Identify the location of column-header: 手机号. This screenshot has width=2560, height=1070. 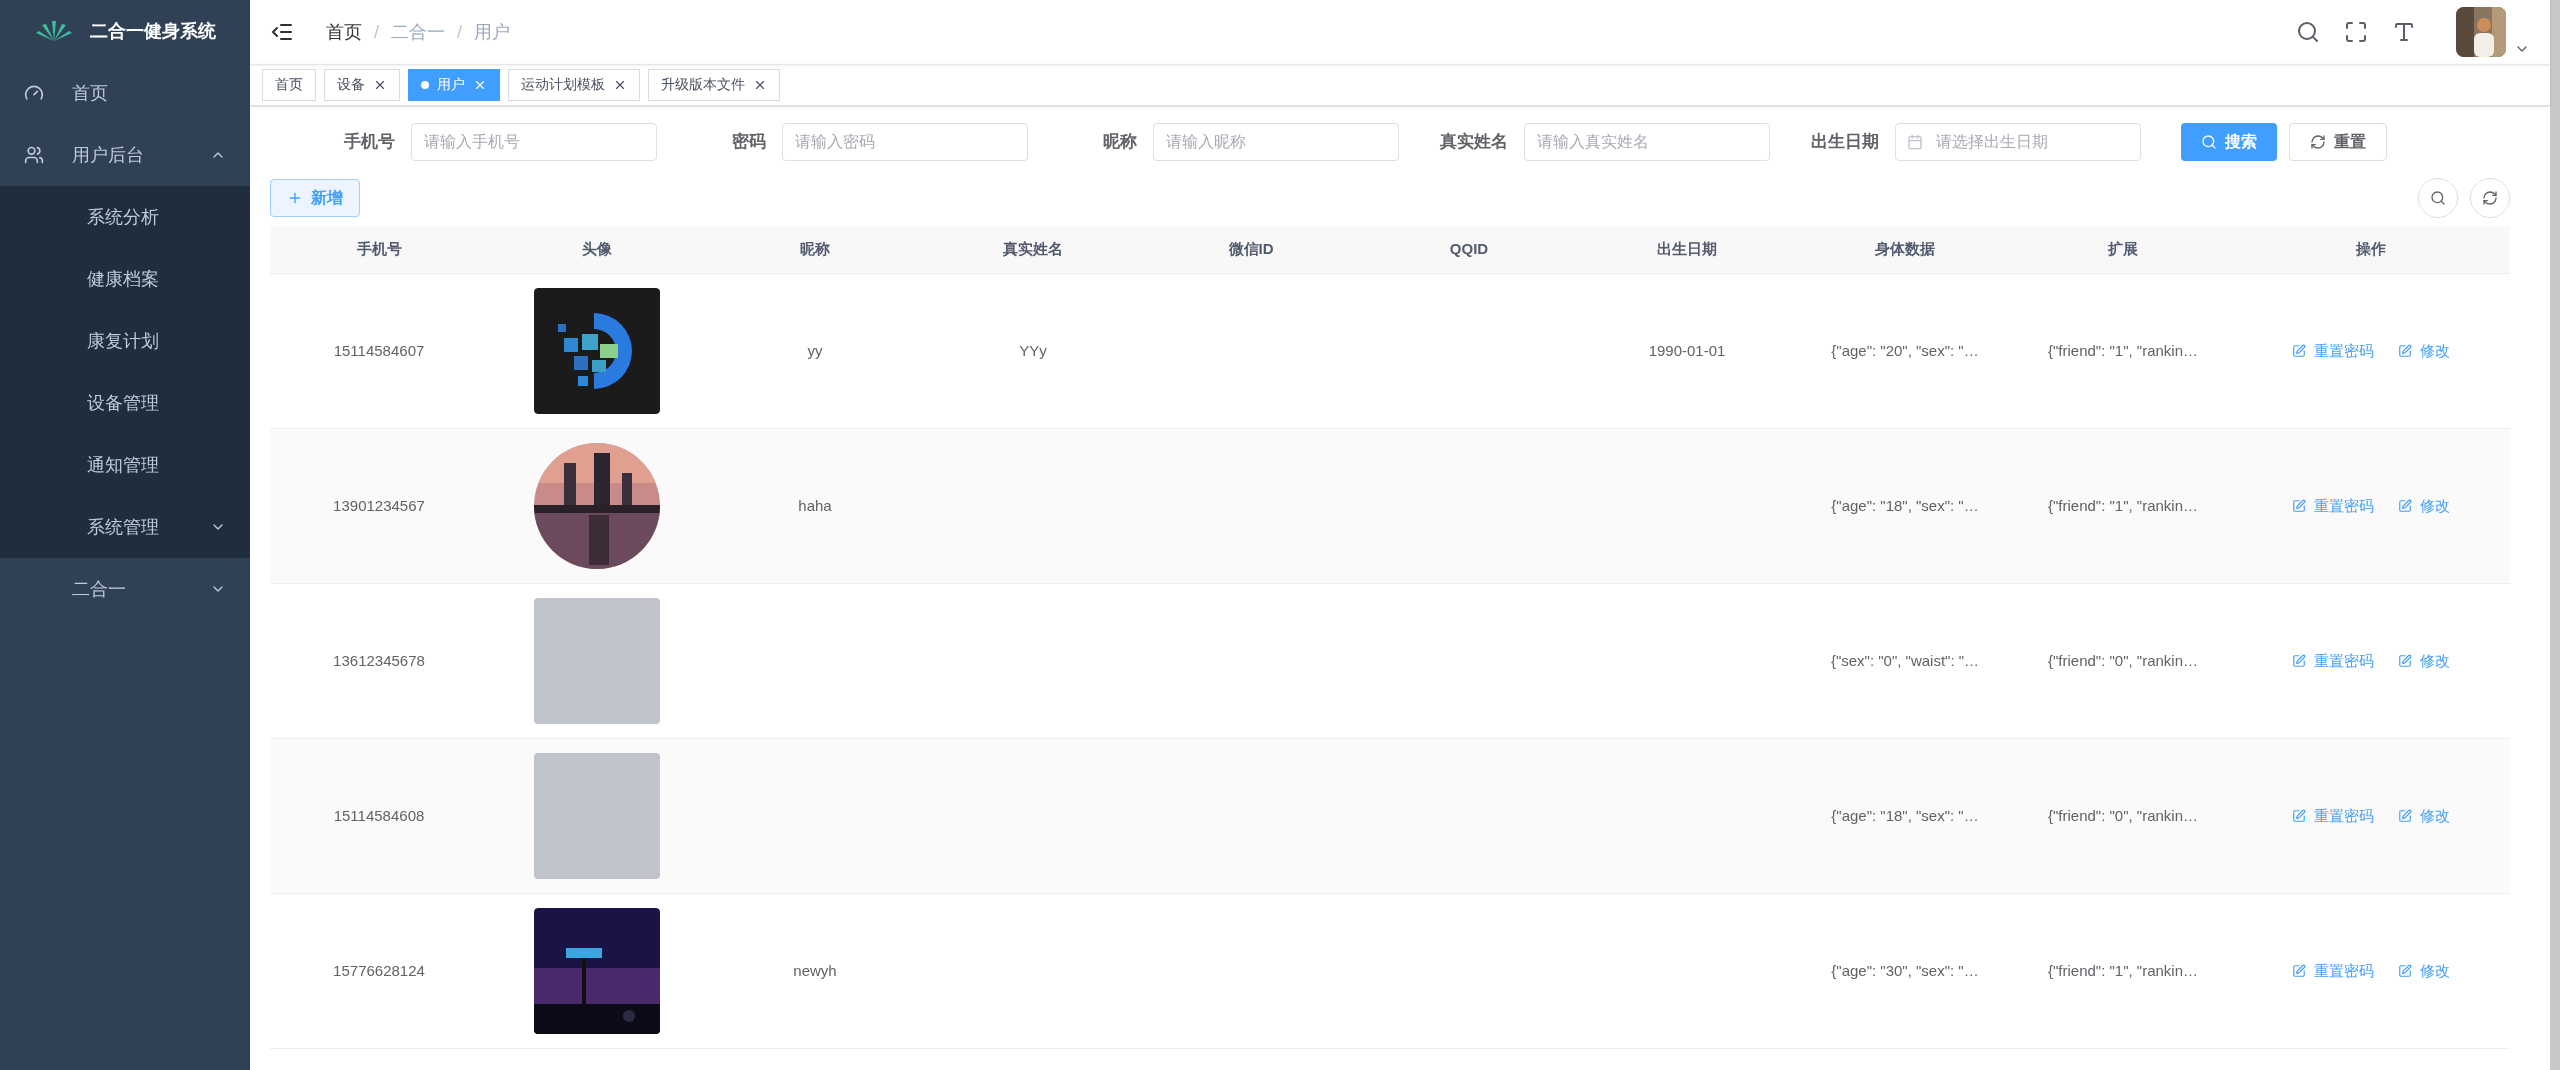
(379, 249).